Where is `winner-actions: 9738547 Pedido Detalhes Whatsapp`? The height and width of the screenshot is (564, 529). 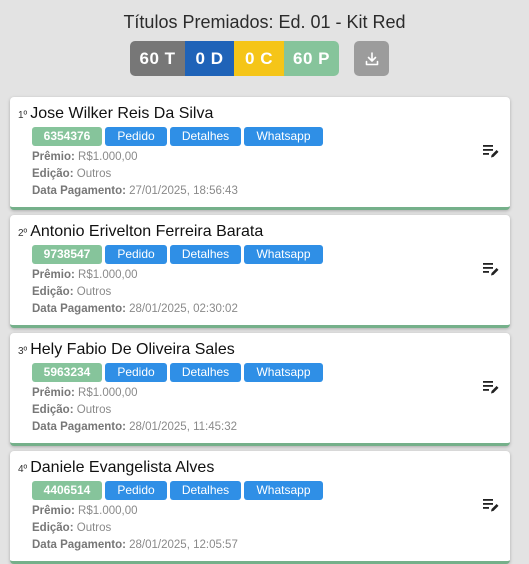
winner-actions: 9738547 Pedido Detalhes Whatsapp is located at coordinates (177, 254).